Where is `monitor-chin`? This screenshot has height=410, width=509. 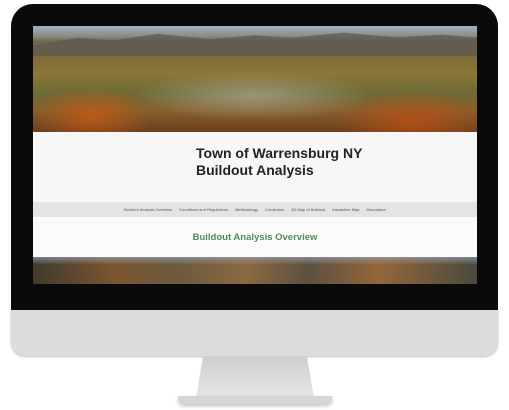 monitor-chin is located at coordinates (254, 333).